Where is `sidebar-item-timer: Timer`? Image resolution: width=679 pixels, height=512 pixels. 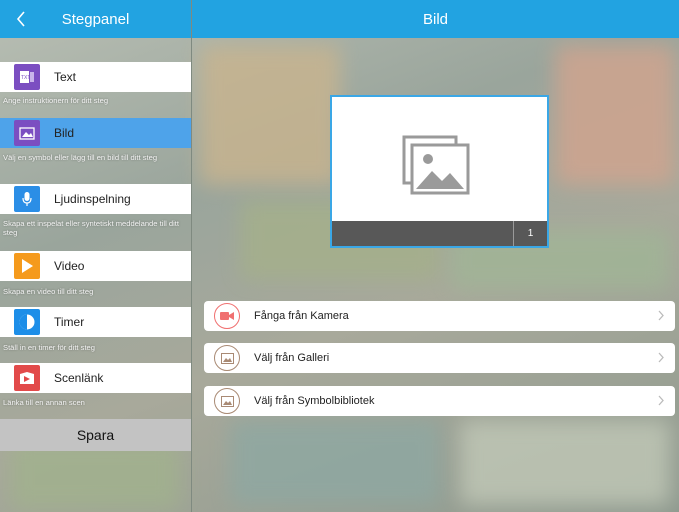 sidebar-item-timer: Timer is located at coordinates (95, 322).